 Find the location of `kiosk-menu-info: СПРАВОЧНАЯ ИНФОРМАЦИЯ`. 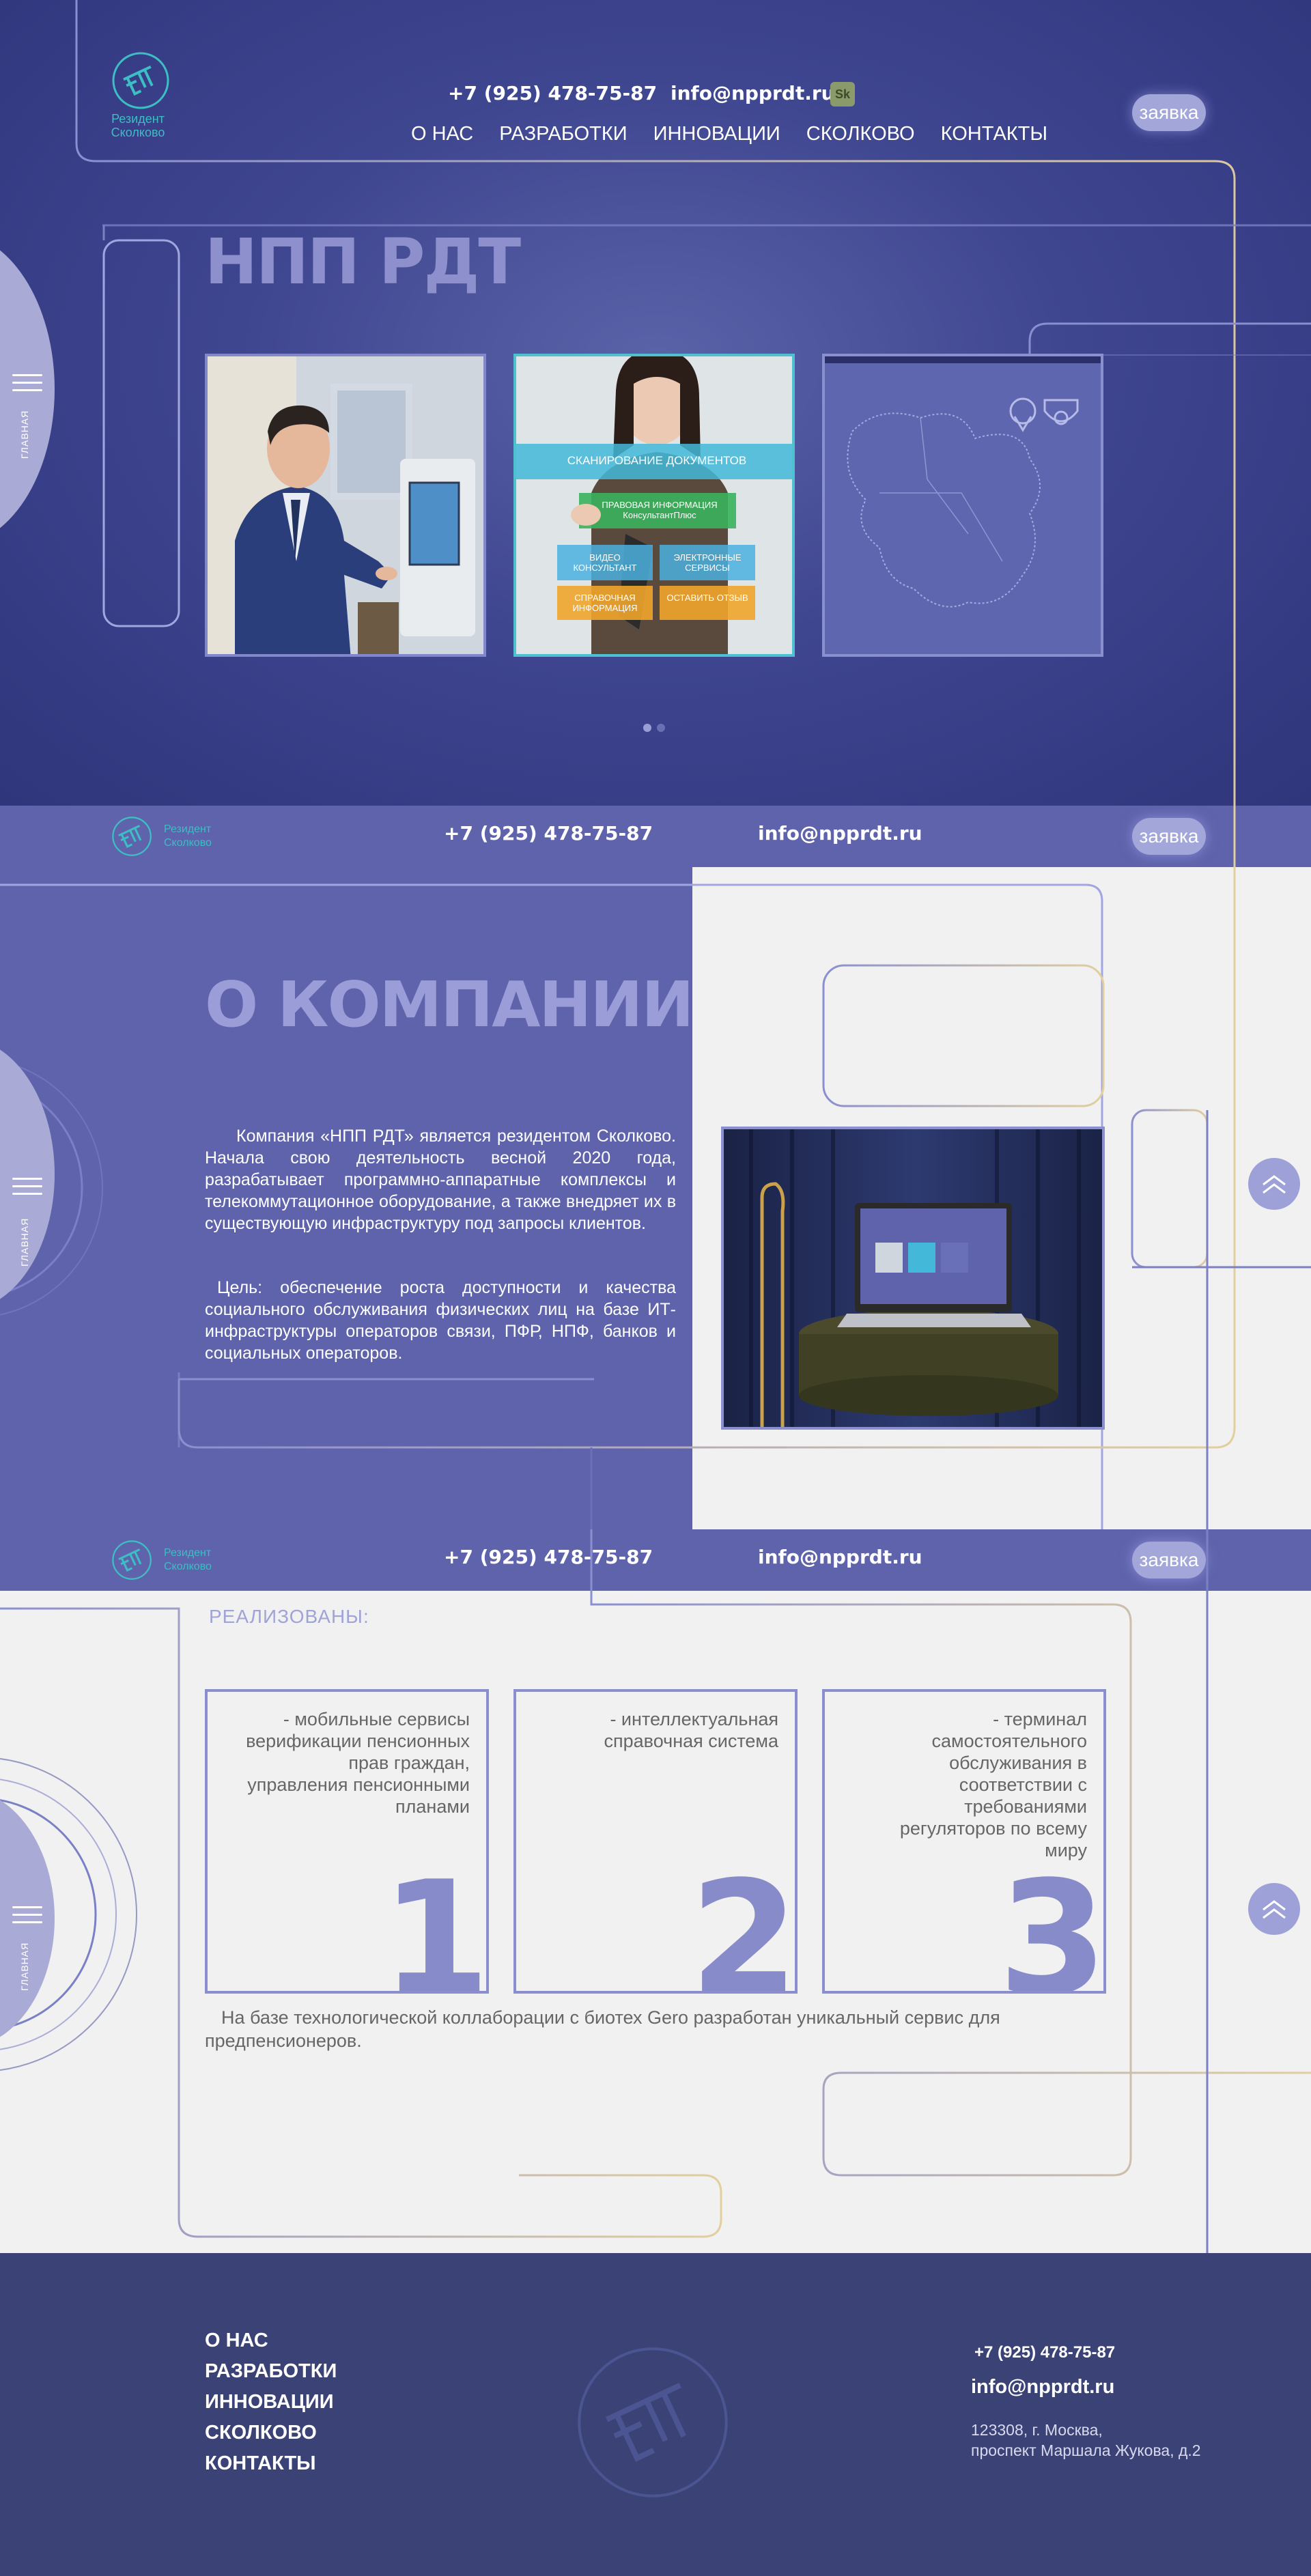

kiosk-menu-info: СПРАВОЧНАЯ ИНФОРМАЦИЯ is located at coordinates (605, 603).